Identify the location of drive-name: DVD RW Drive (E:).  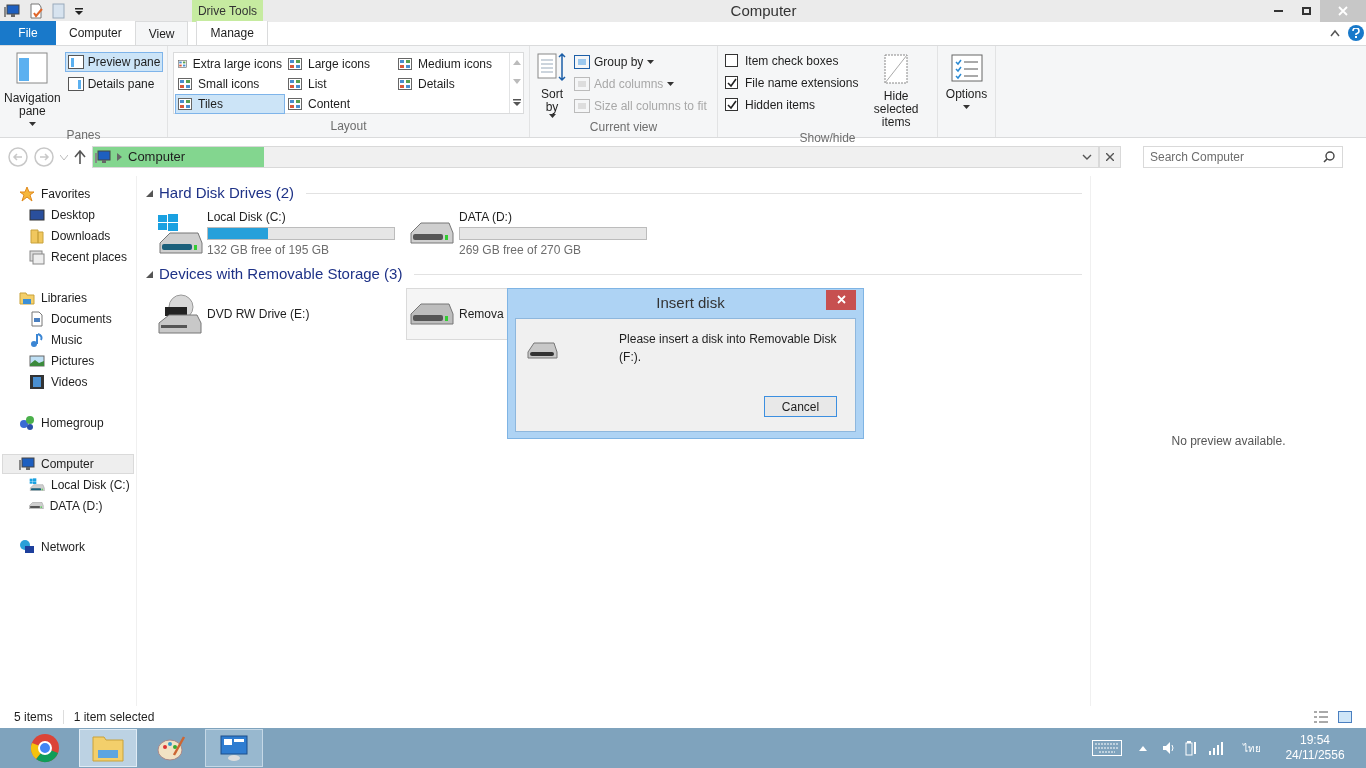
(258, 314).